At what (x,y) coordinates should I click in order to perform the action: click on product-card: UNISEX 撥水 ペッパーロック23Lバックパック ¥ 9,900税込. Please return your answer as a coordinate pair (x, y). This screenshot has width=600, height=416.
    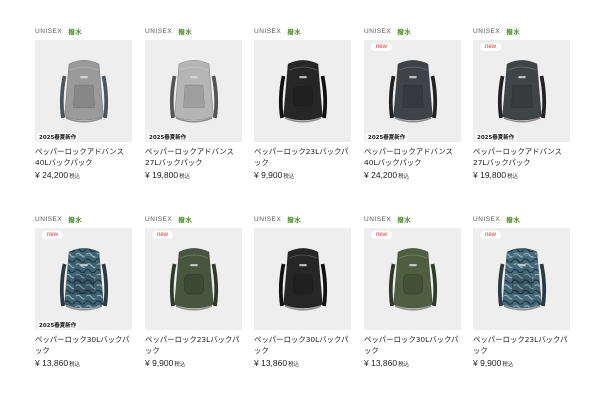
    Looking at the image, I should click on (302, 102).